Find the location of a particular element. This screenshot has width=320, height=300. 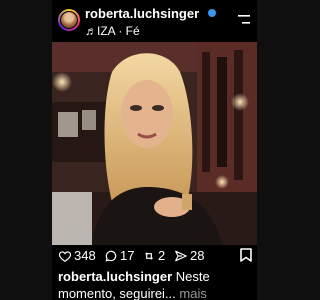

post-header: roberta.luchsinger ♬IZA · Fé is located at coordinates (154, 21).